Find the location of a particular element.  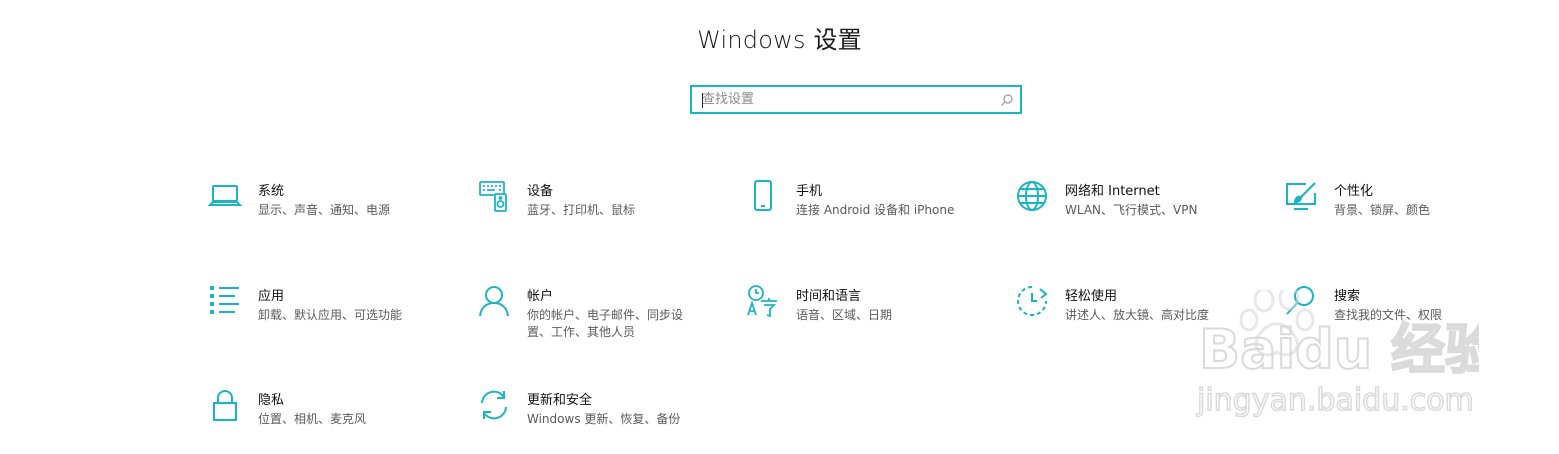

tile-desc: 卸载、默认应用、可选功能 is located at coordinates (330, 315).